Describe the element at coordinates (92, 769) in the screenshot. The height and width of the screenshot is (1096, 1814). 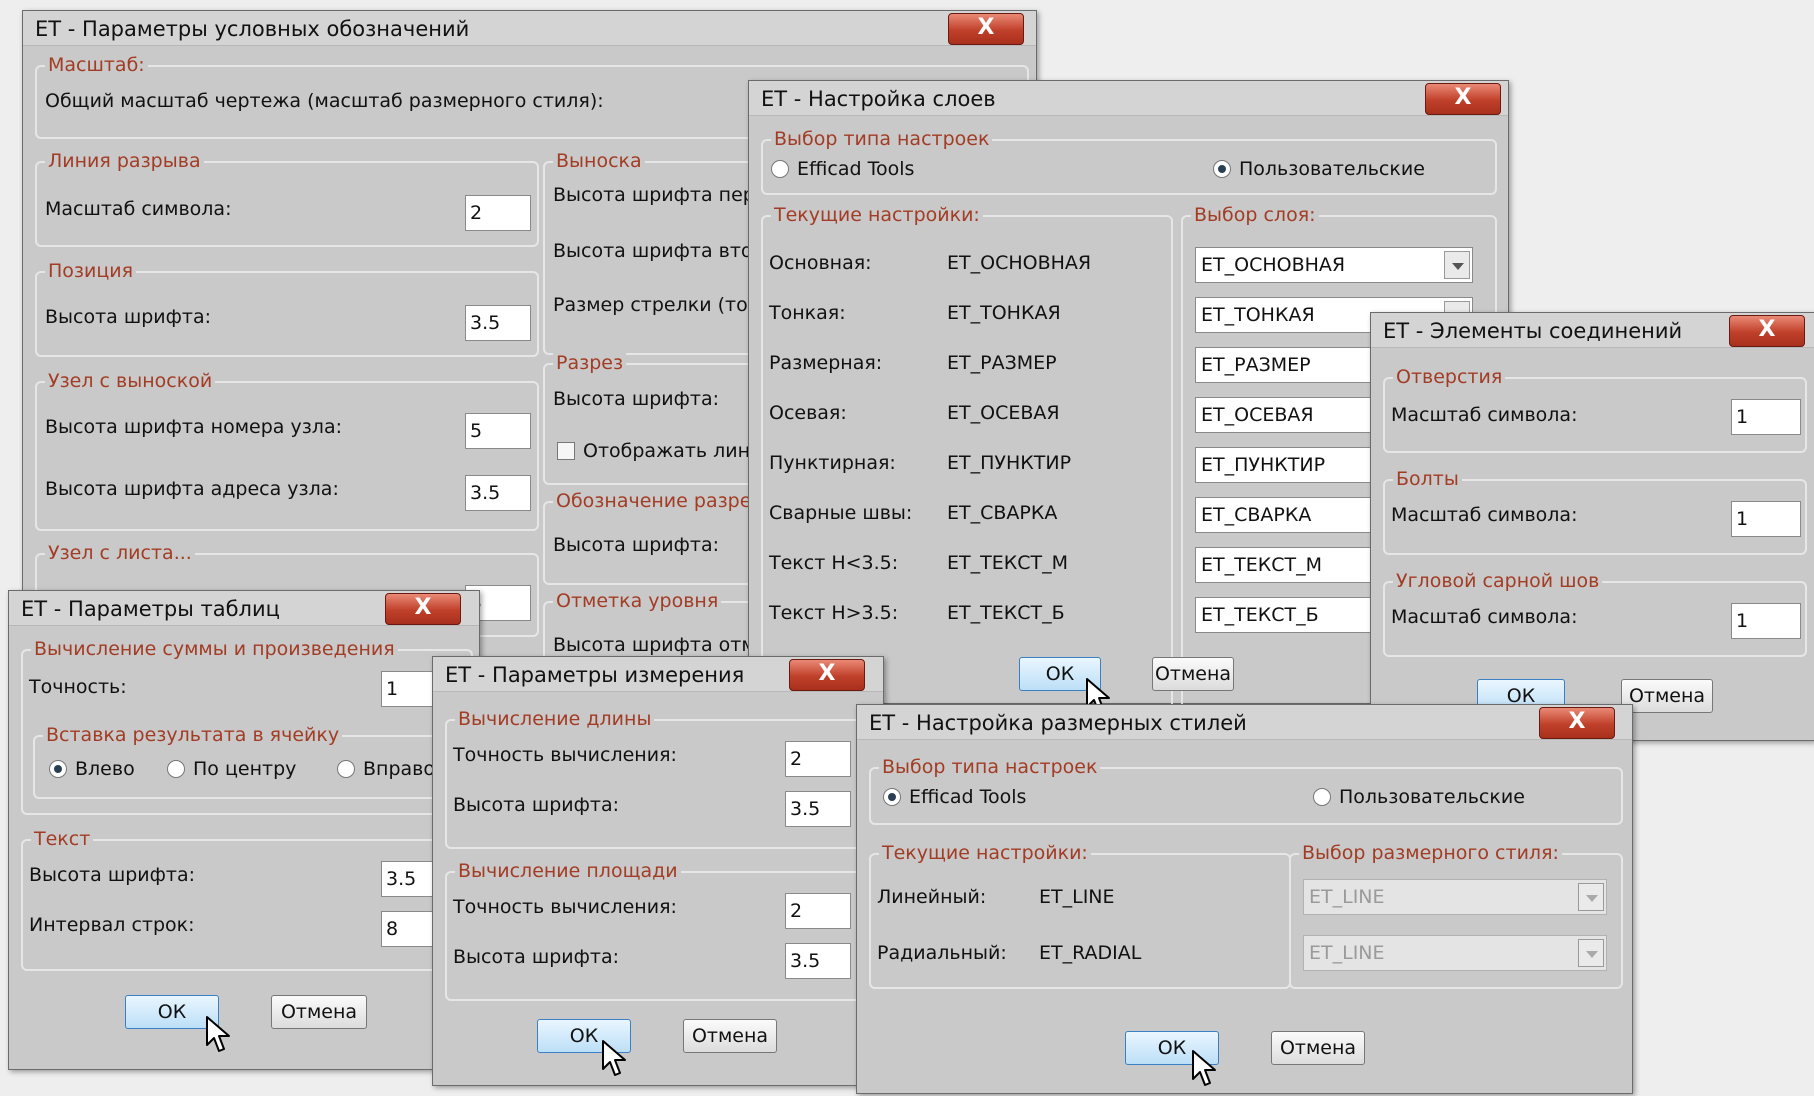
I see `align-left-radio: Влево` at that location.